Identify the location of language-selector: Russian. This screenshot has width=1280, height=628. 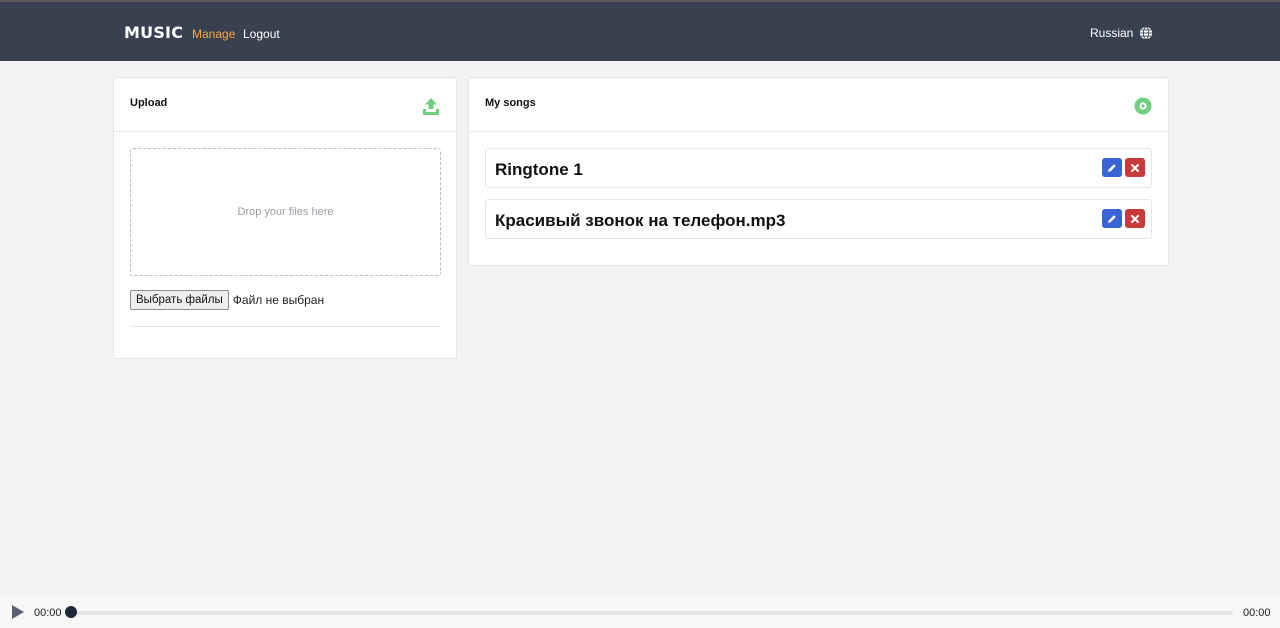
(1121, 33).